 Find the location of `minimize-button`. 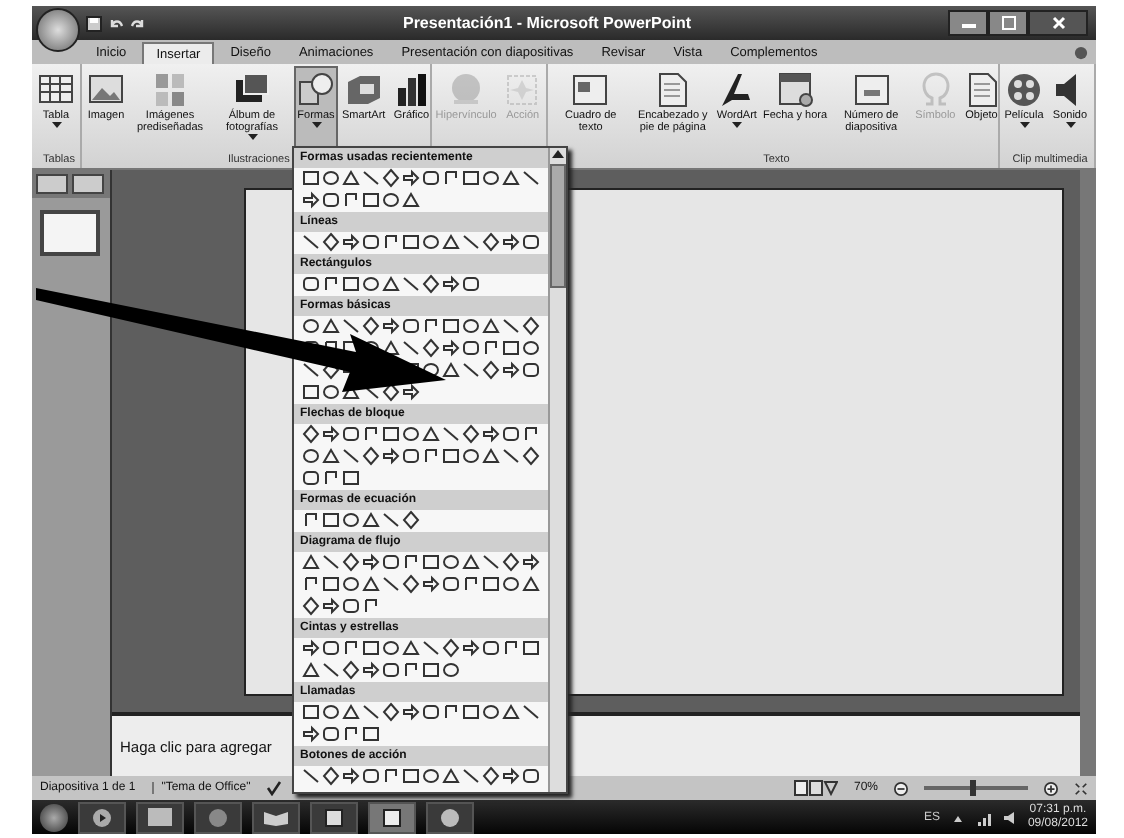

minimize-button is located at coordinates (968, 23).